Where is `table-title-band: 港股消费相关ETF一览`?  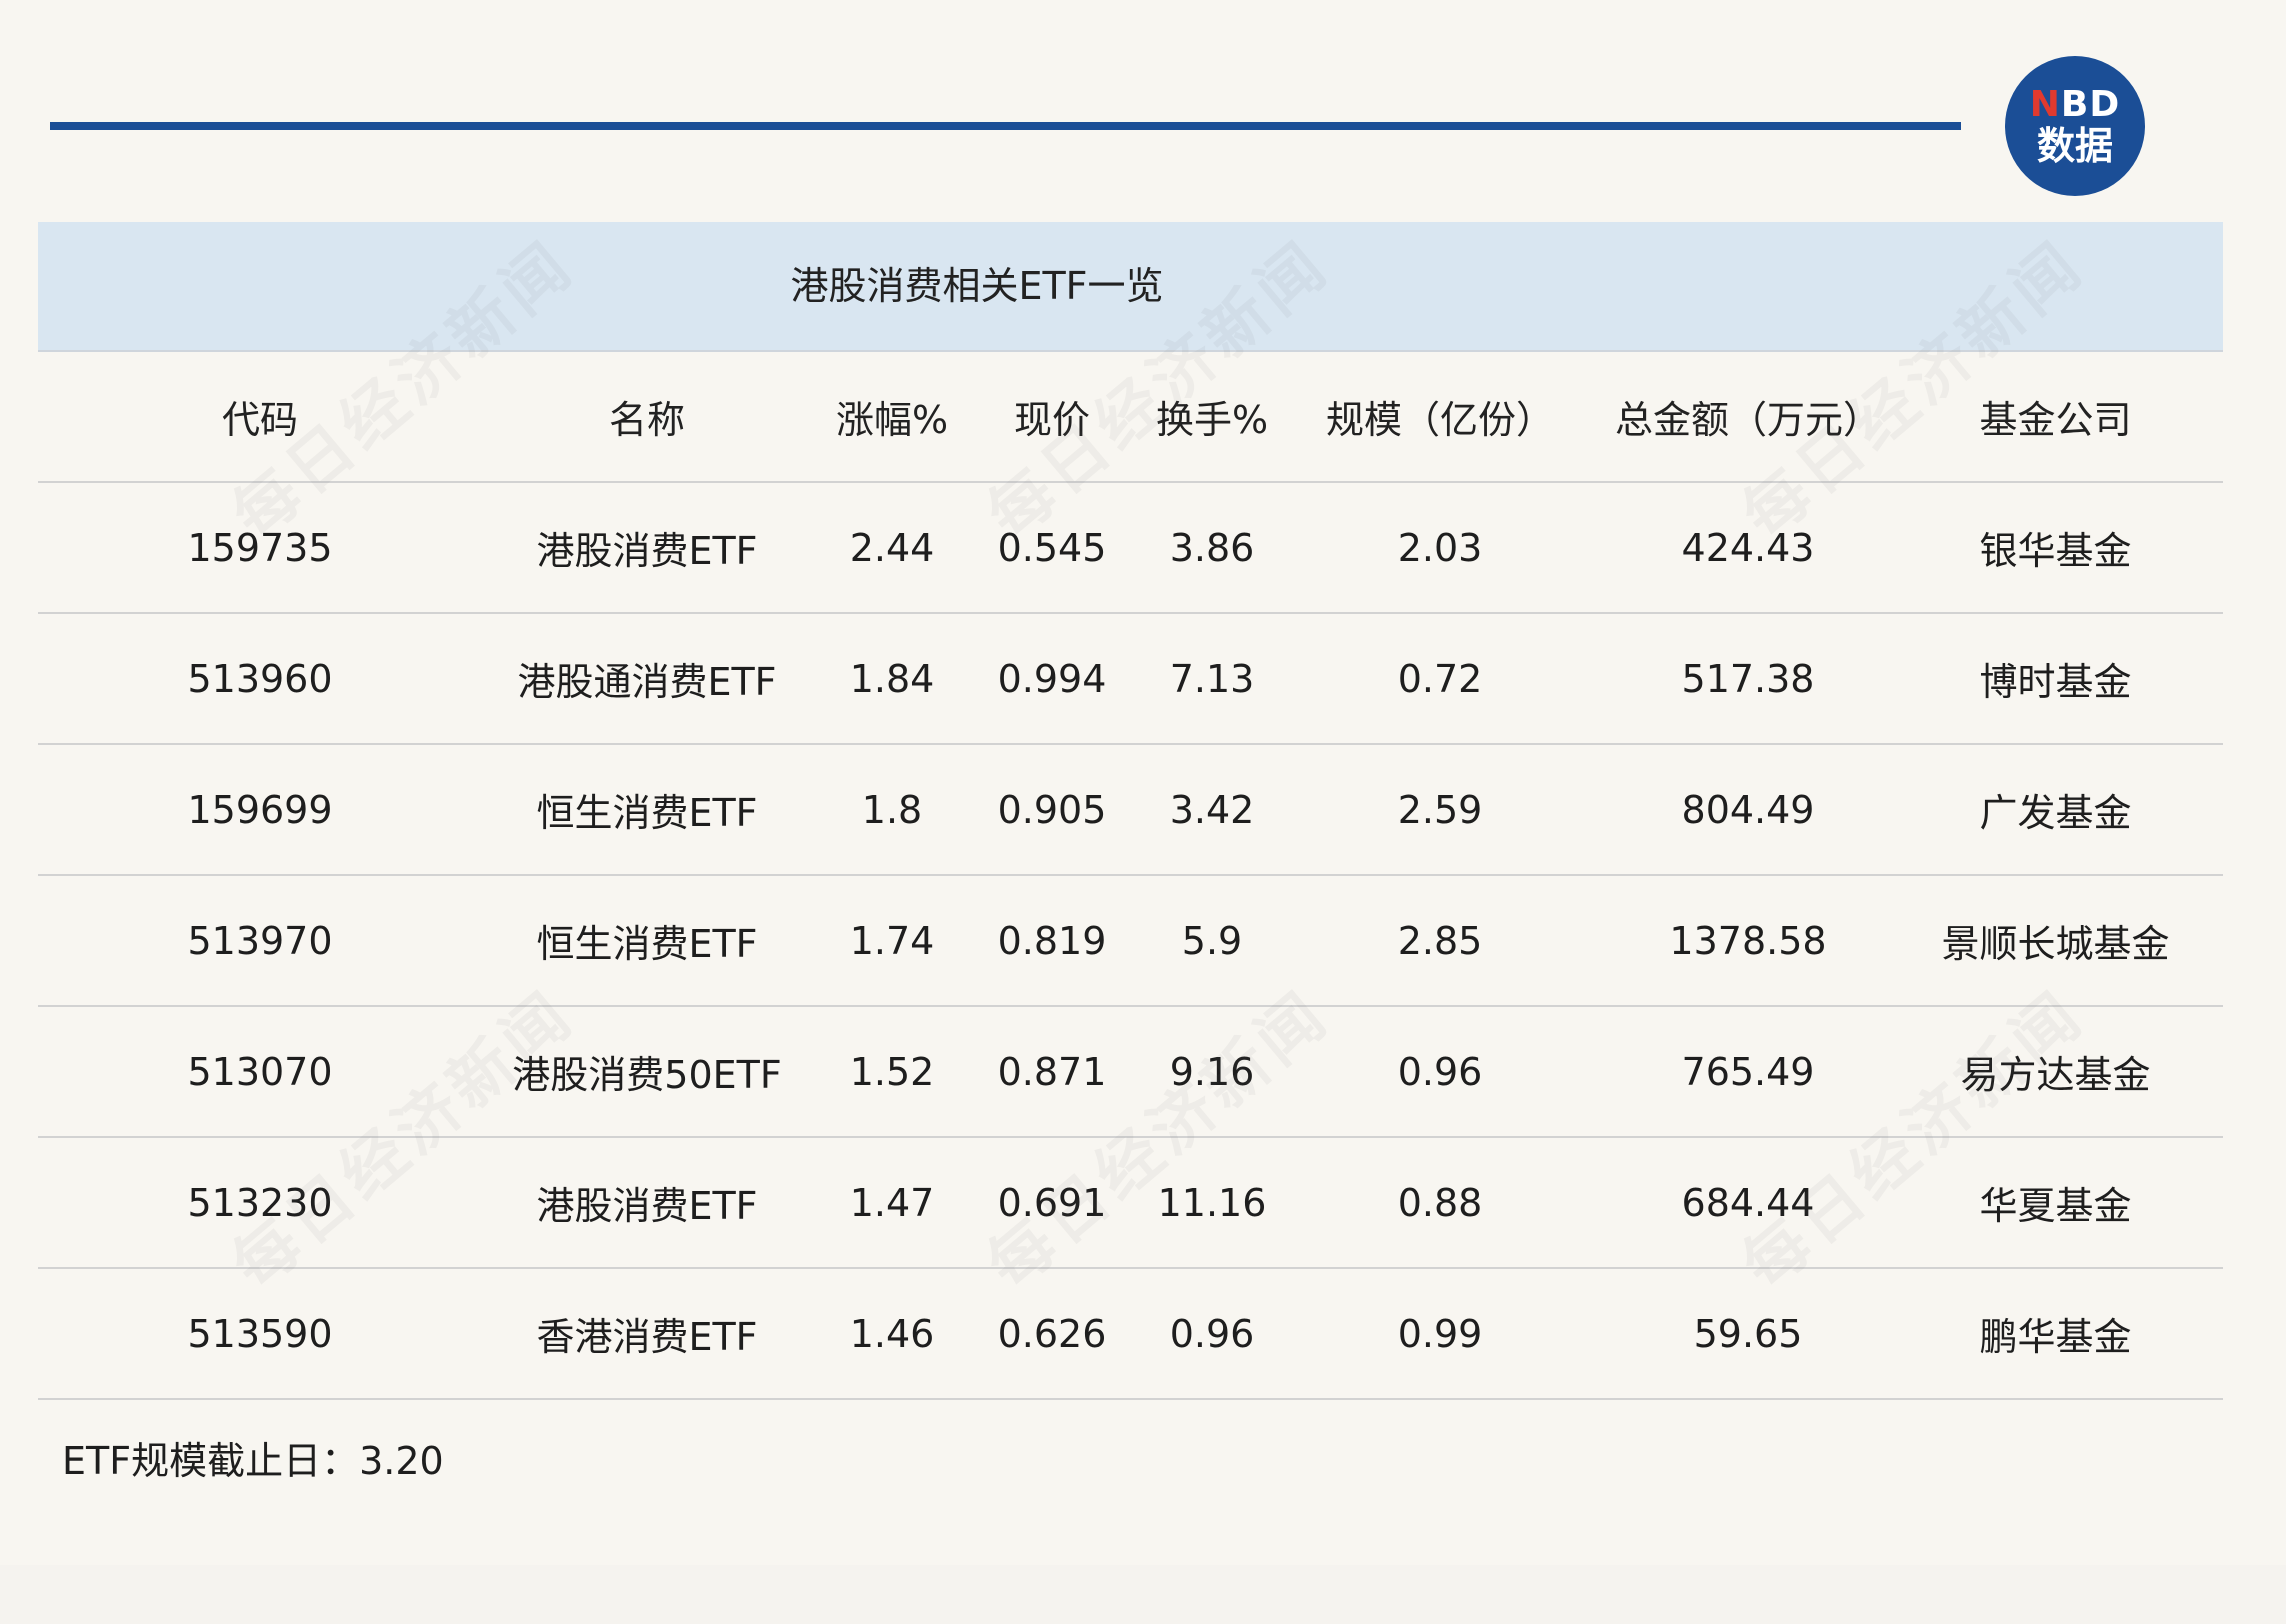
table-title-band: 港股消费相关ETF一览 is located at coordinates (1130, 287).